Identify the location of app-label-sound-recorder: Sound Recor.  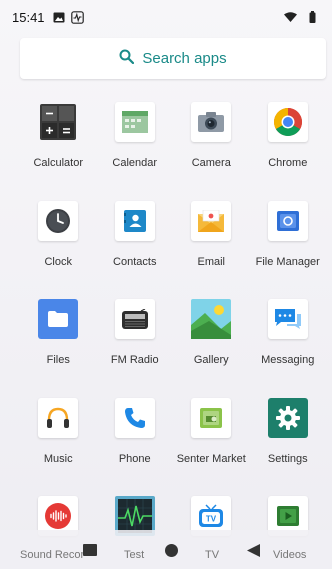
(52, 555).